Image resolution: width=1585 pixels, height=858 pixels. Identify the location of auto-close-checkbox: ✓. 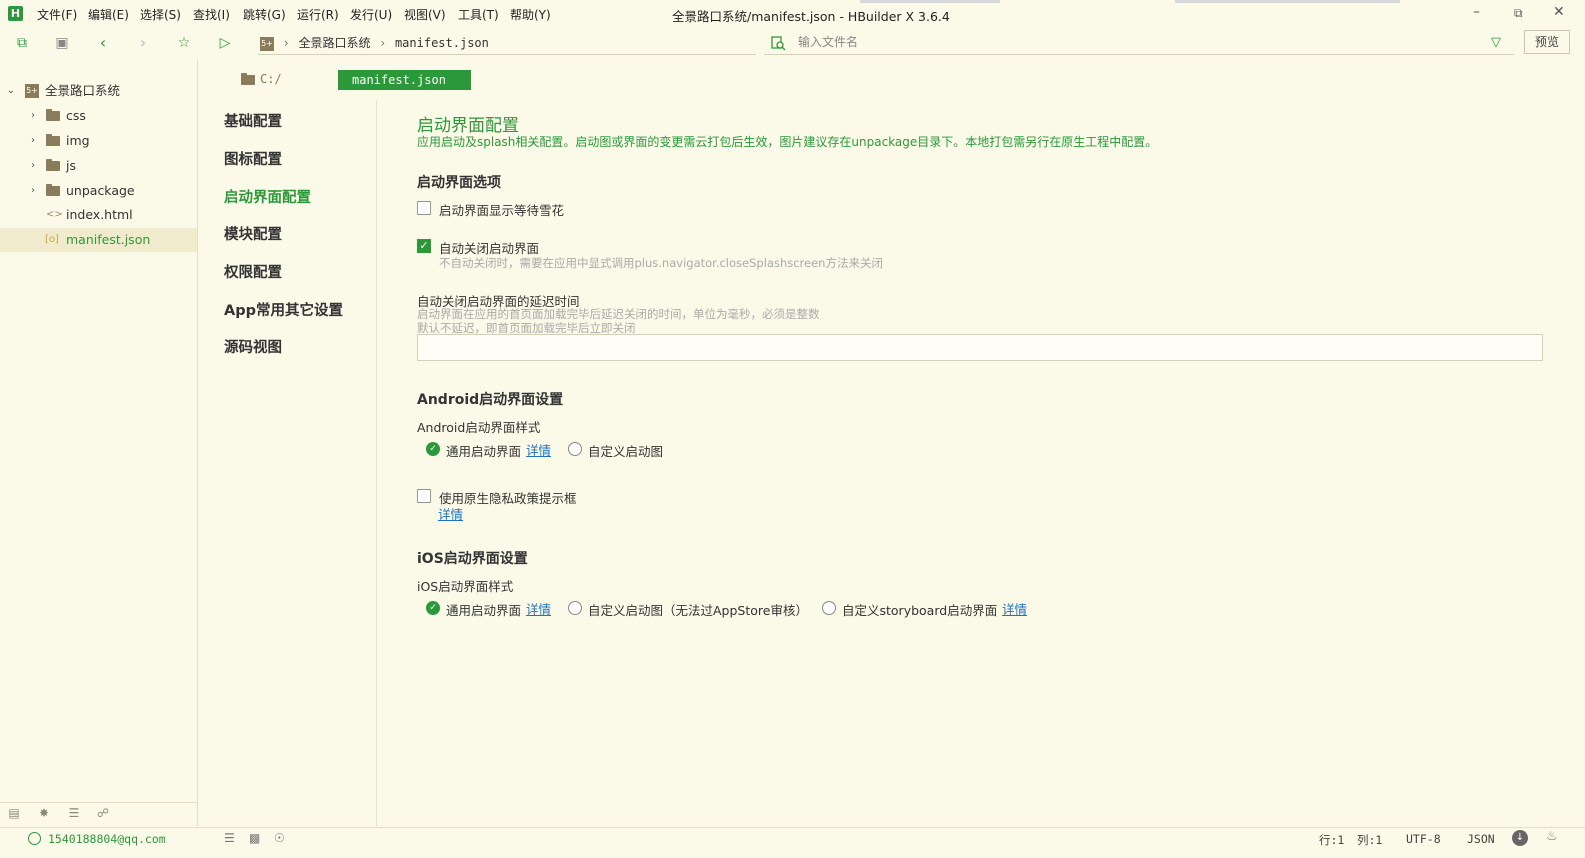
(424, 246).